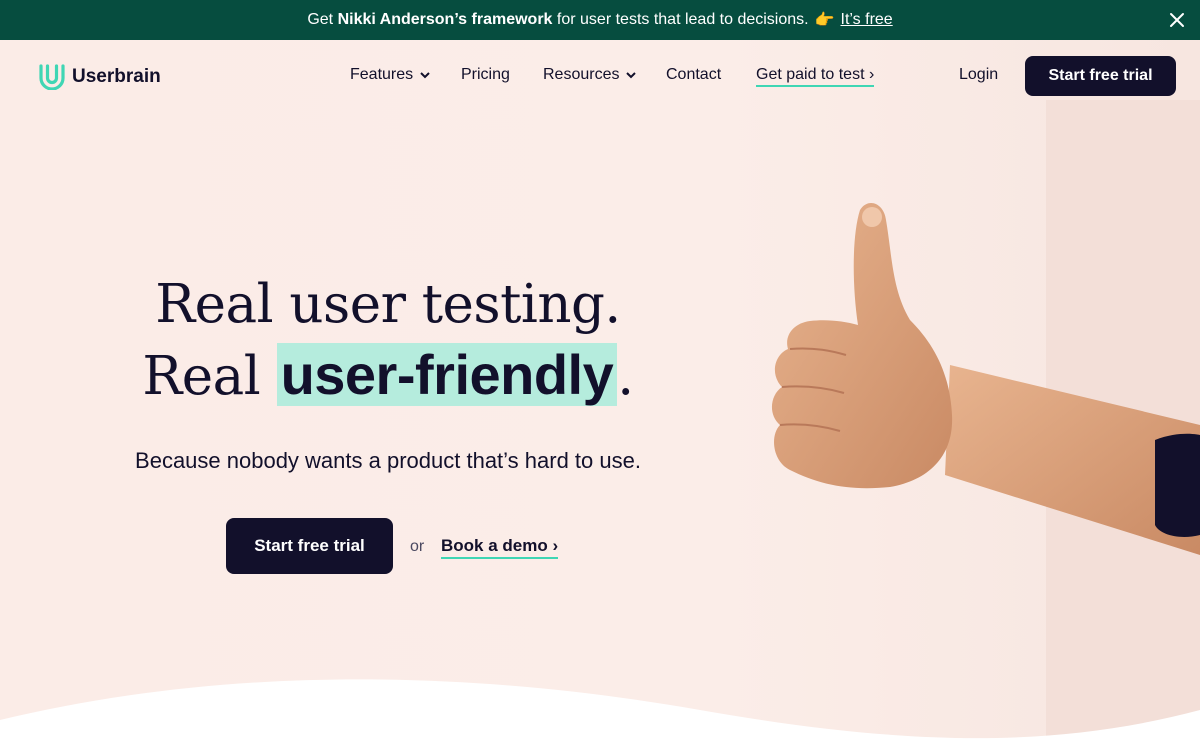 The image size is (1200, 750). I want to click on banner-link: It’s free, so click(867, 20).